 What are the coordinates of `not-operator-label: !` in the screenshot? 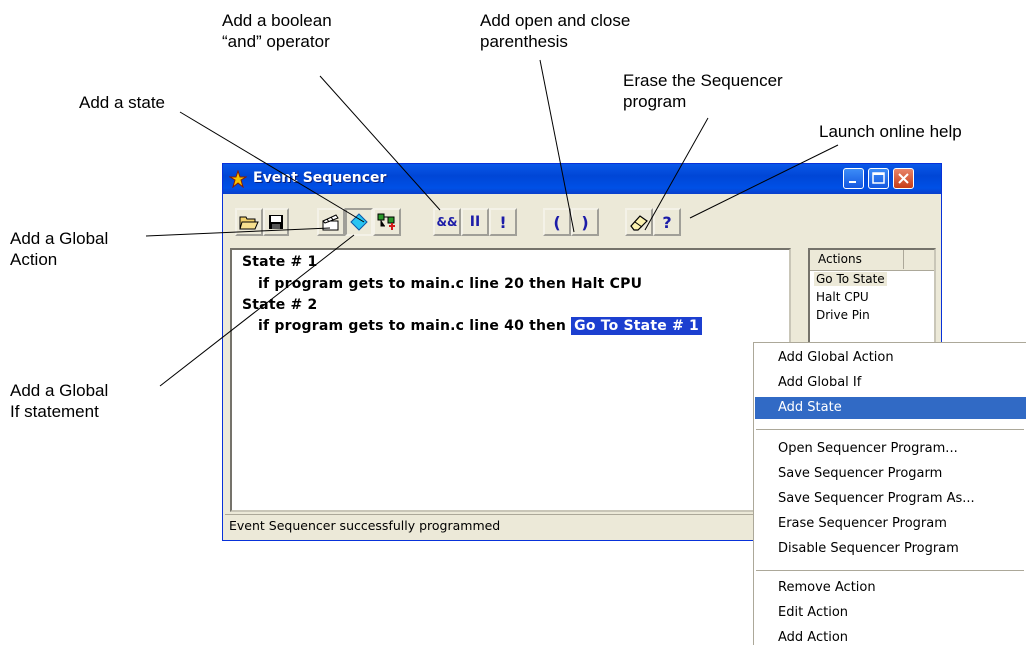 It's located at (503, 222).